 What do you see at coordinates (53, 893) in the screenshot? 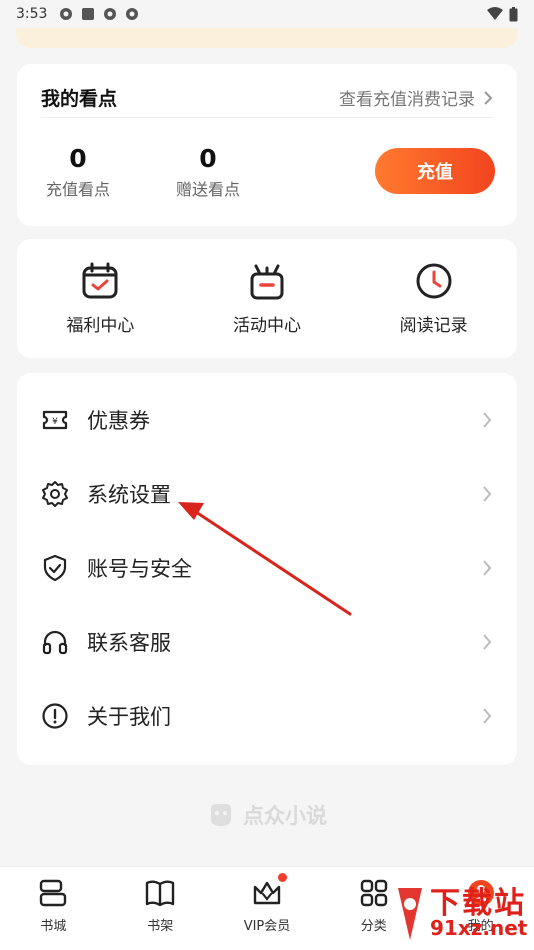
I see `bookstore-icon` at bounding box center [53, 893].